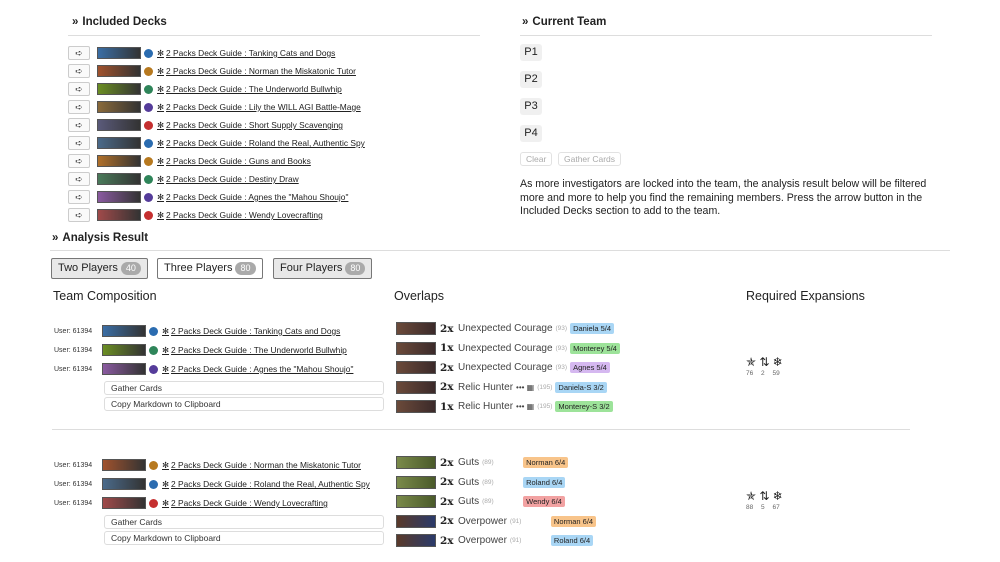 Image resolution: width=1000 pixels, height=562 pixels. What do you see at coordinates (531, 79) in the screenshot?
I see `team-slot-p2: P2` at bounding box center [531, 79].